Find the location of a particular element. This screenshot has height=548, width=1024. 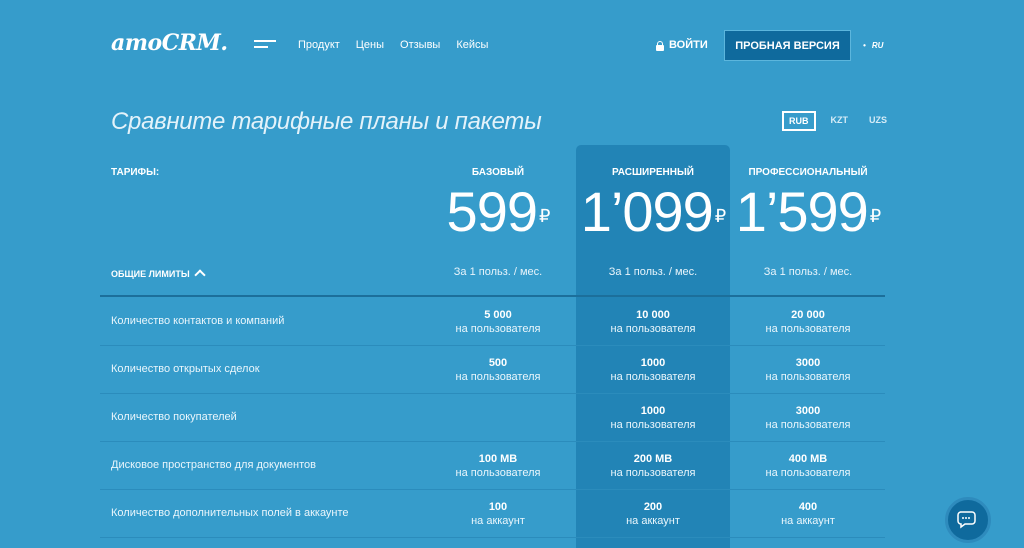

chevron-up-icon is located at coordinates (200, 275).